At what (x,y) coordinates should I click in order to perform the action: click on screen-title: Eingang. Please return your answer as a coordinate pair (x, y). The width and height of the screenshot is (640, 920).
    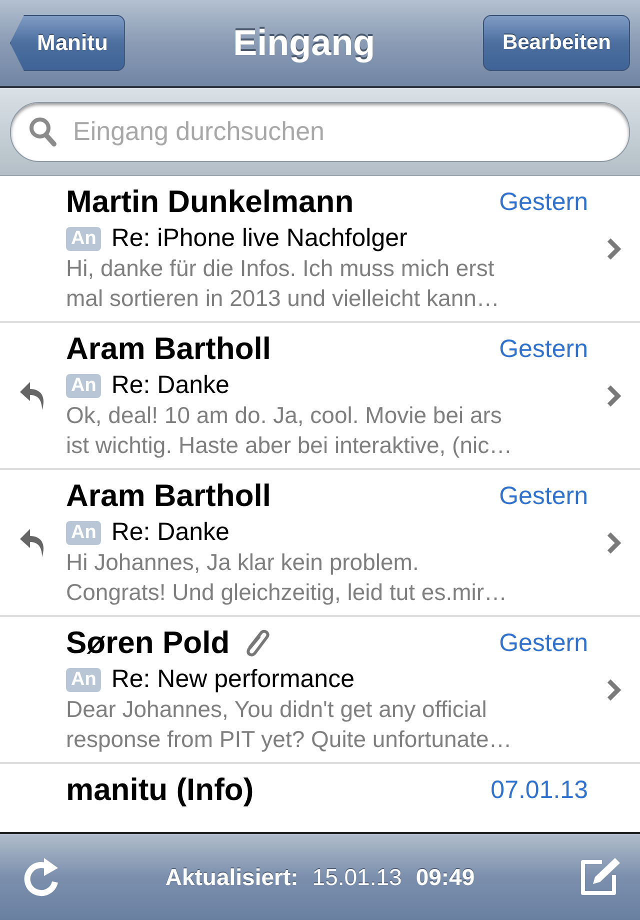
    Looking at the image, I should click on (304, 43).